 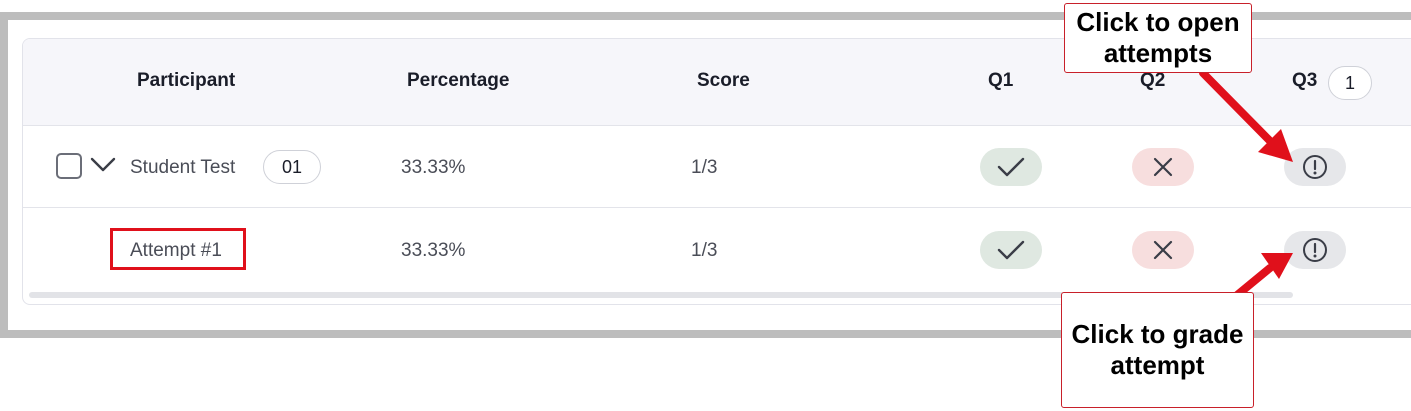 I want to click on attempt-percentage: 33.33%, so click(x=433, y=250).